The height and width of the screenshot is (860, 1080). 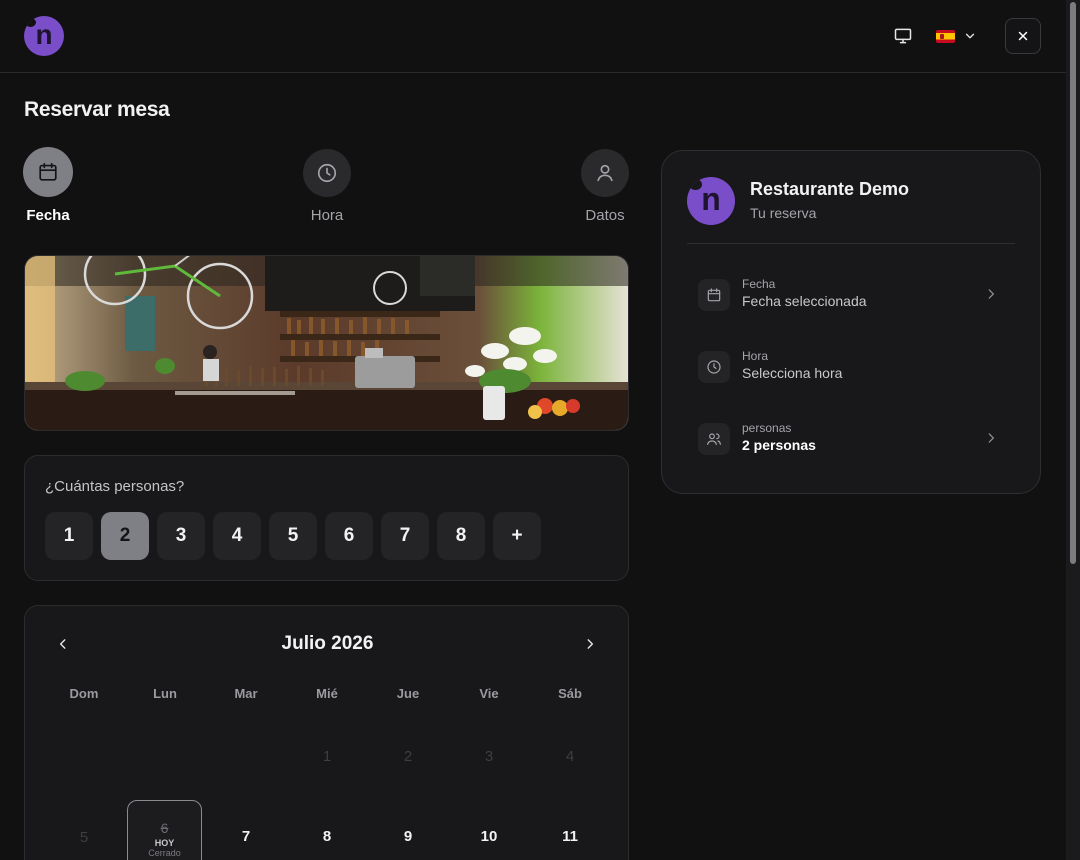 I want to click on restaurant-logo: n, so click(x=711, y=201).